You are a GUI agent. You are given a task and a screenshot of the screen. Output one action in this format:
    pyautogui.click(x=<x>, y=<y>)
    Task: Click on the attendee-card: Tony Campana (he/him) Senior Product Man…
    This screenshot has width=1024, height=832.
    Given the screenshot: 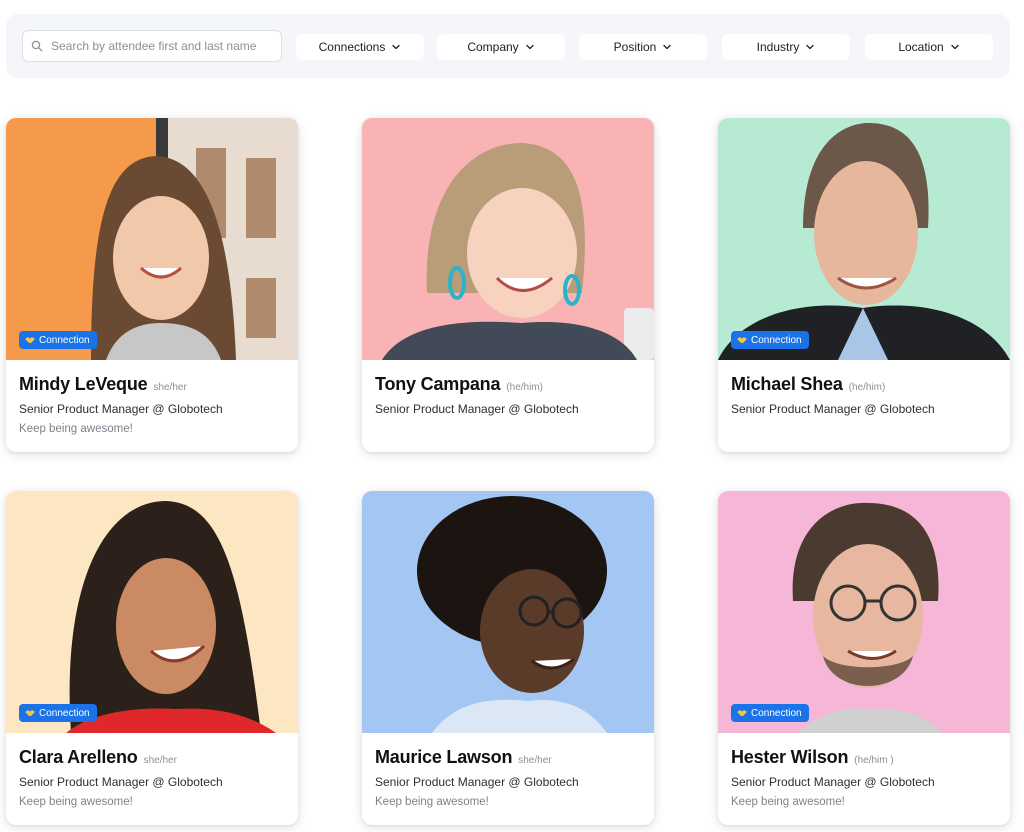 What is the action you would take?
    pyautogui.click(x=508, y=285)
    